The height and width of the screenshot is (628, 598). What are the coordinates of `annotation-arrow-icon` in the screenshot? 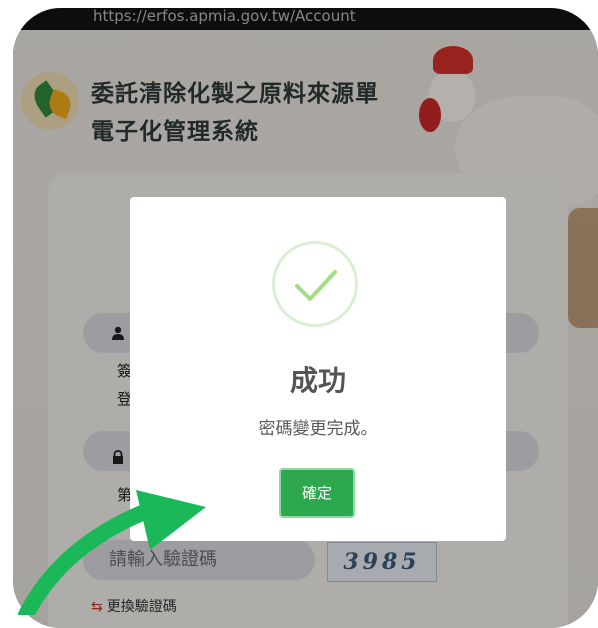 It's located at (112, 552).